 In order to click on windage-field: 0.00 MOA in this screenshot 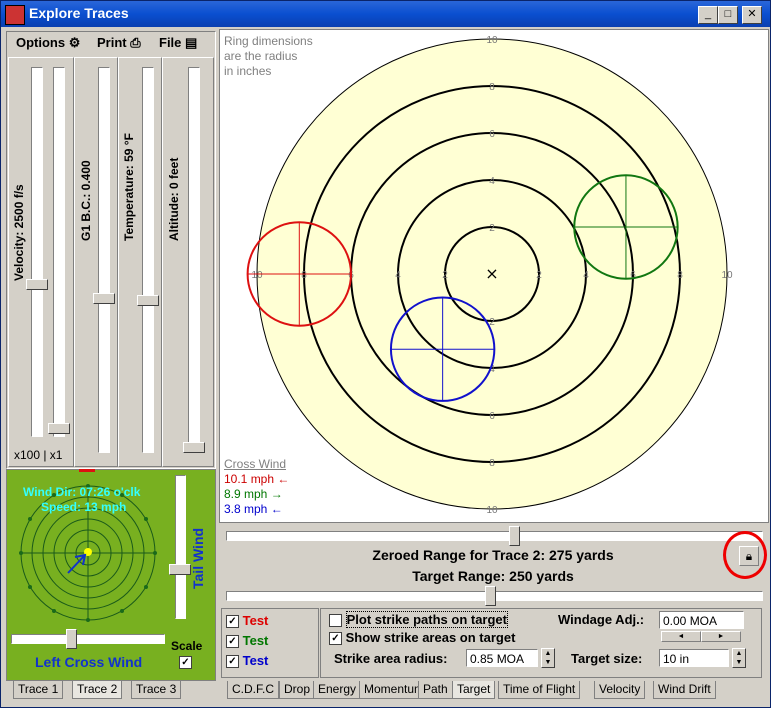, I will do `click(701, 620)`.